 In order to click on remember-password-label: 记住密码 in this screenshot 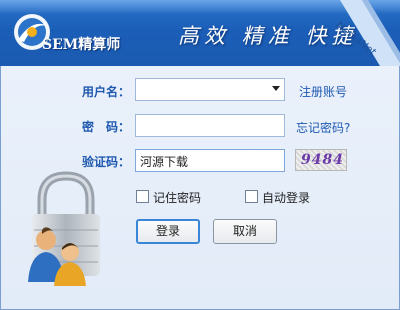, I will do `click(177, 197)`.